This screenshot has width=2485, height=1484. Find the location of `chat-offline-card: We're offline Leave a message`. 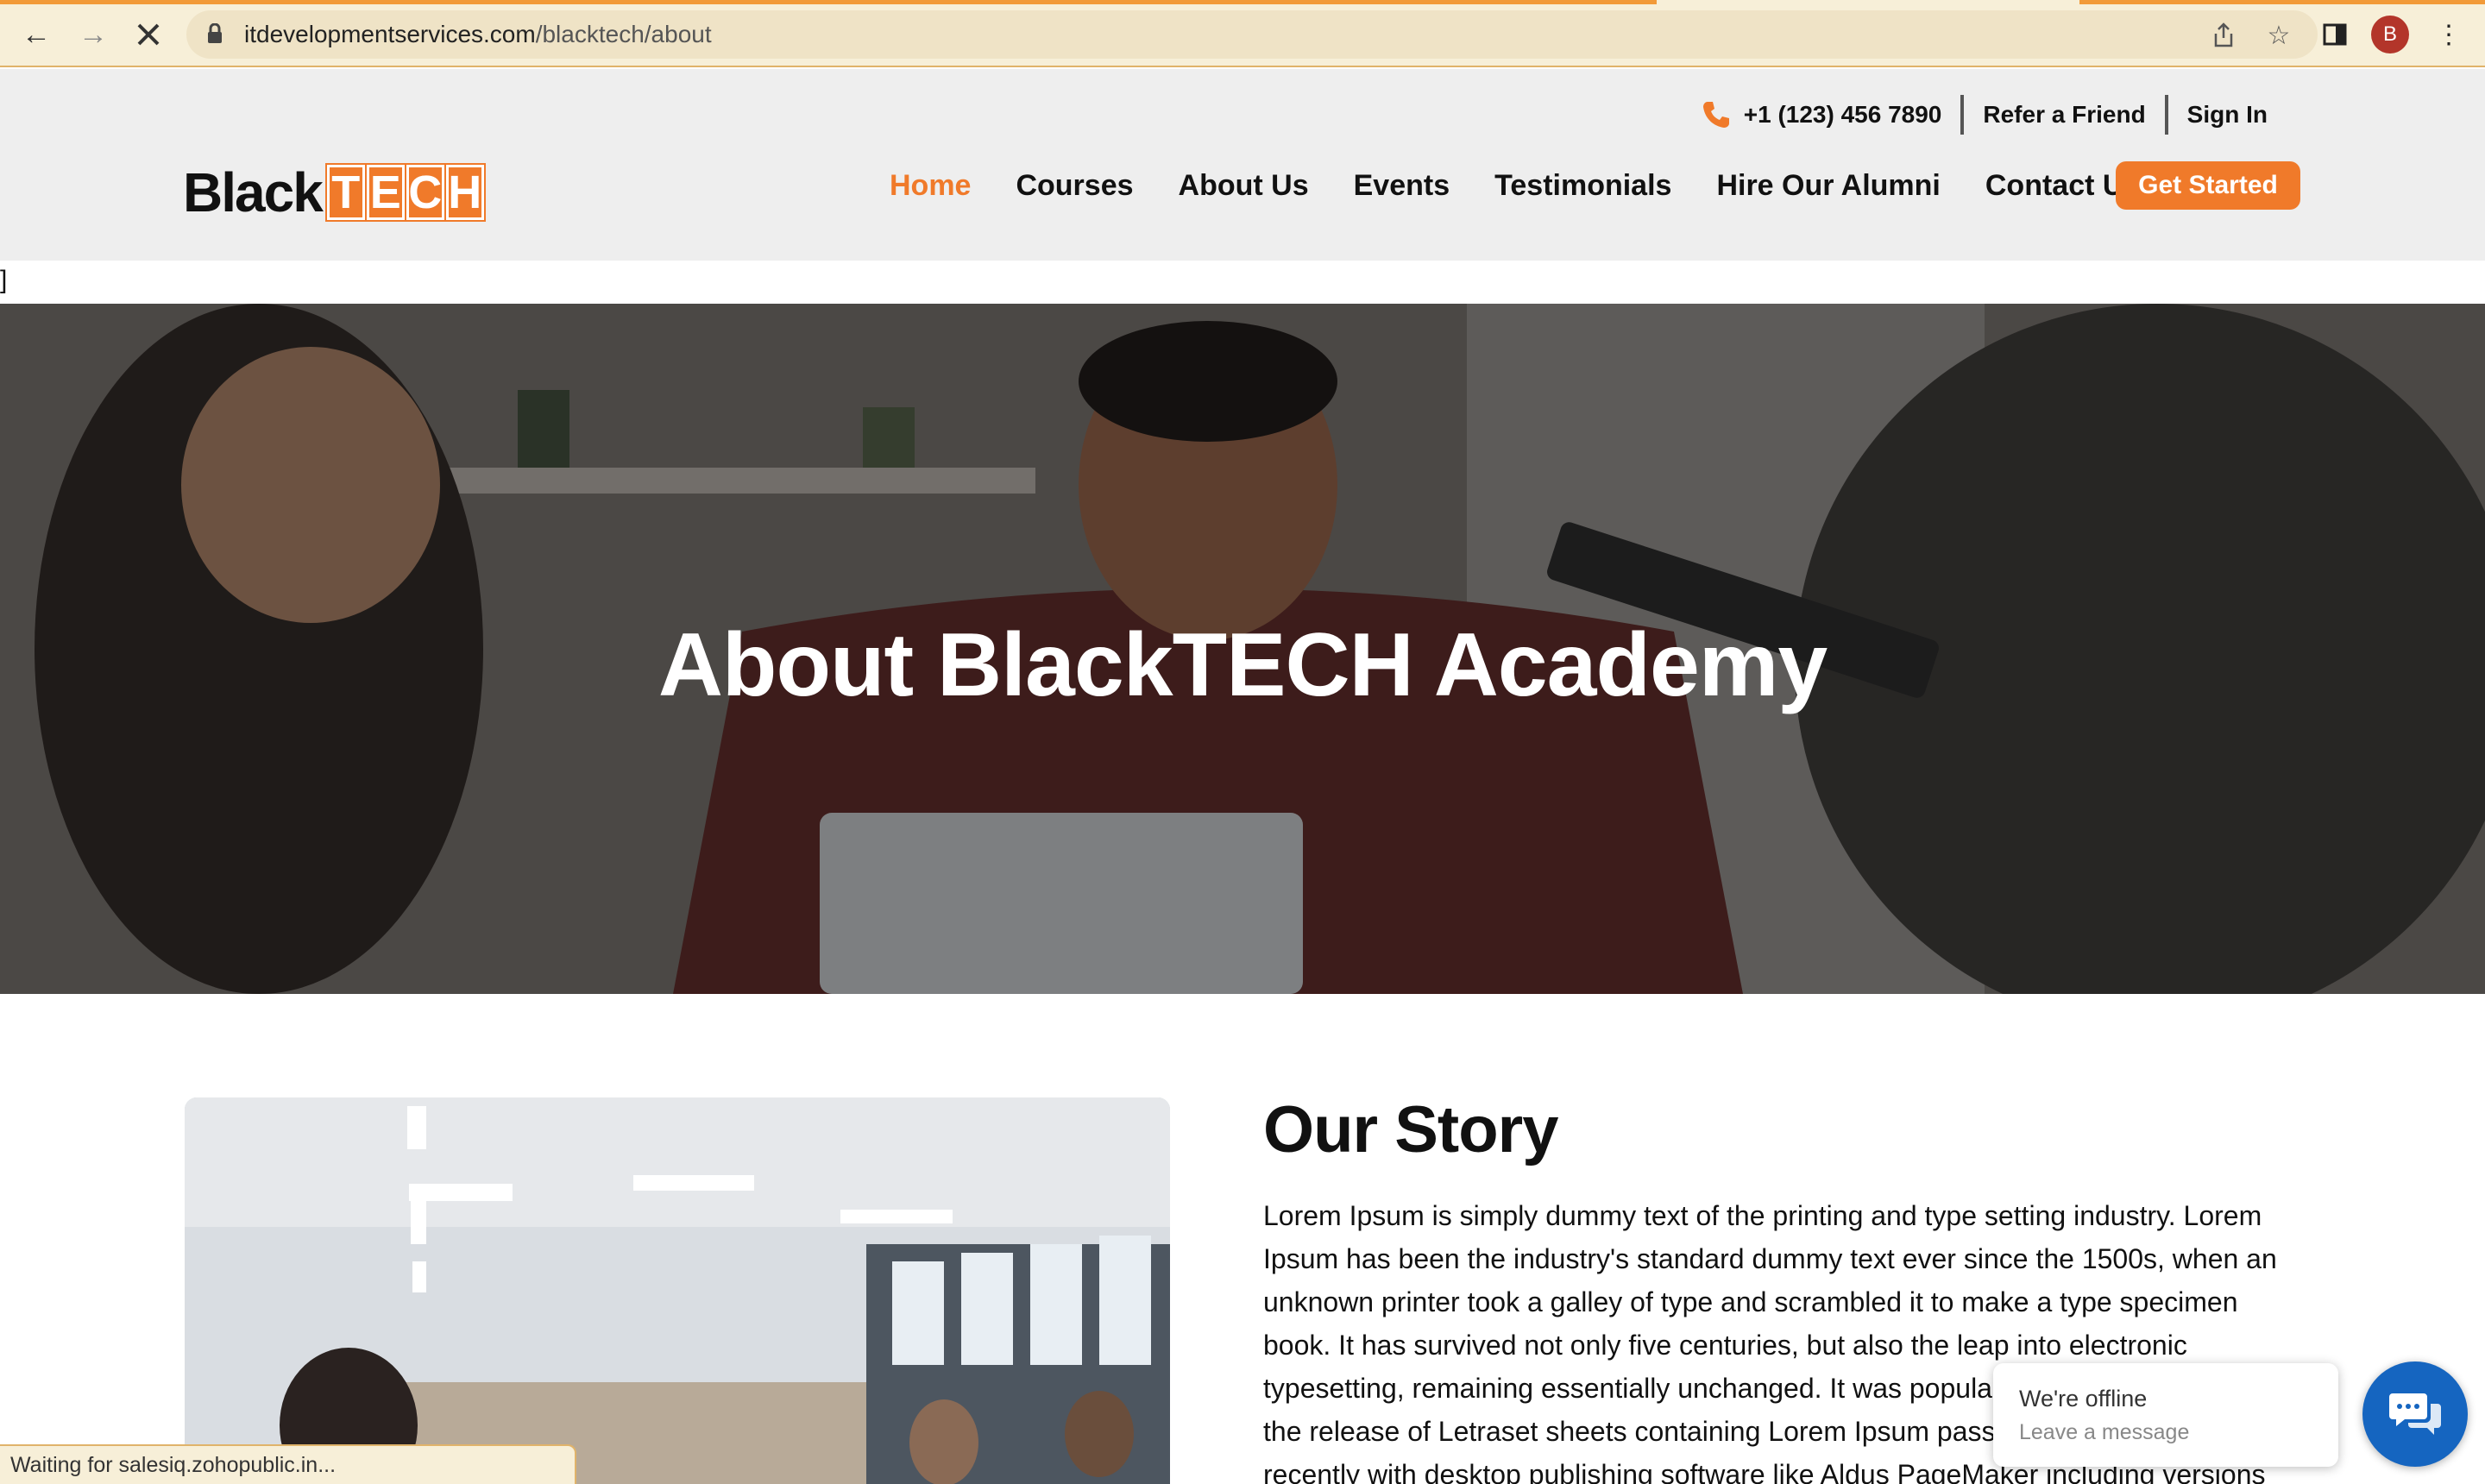

chat-offline-card: We're offline Leave a message is located at coordinates (2165, 1415).